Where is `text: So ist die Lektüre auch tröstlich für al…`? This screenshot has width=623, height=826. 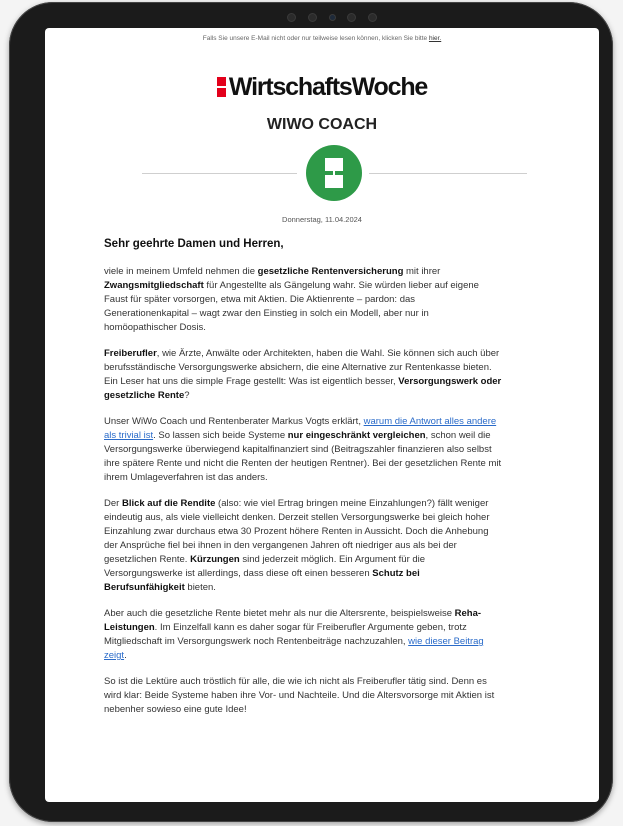
text: So ist die Lektüre auch tröstlich für al… is located at coordinates (299, 695).